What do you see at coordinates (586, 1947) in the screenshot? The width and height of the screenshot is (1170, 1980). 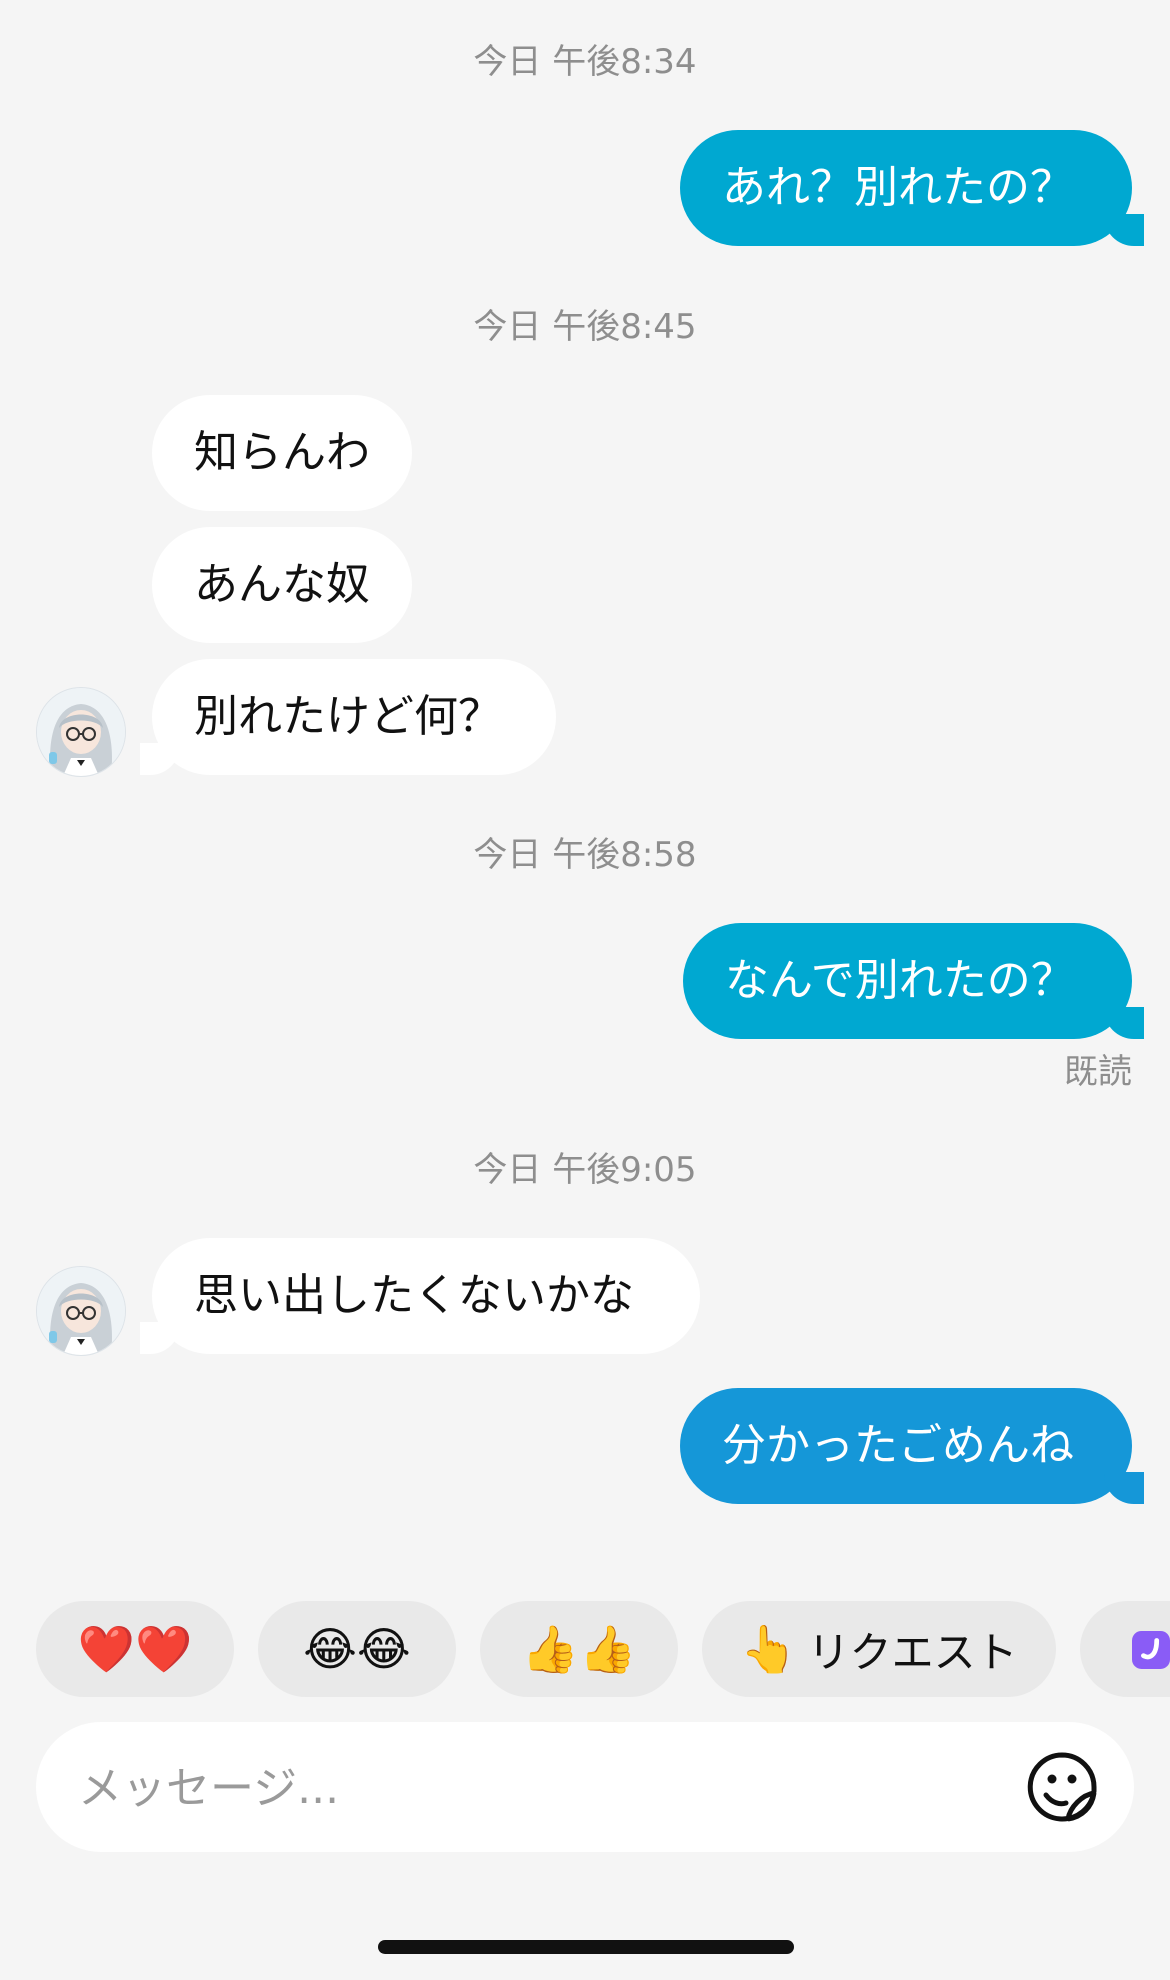 I see `home-indicator` at bounding box center [586, 1947].